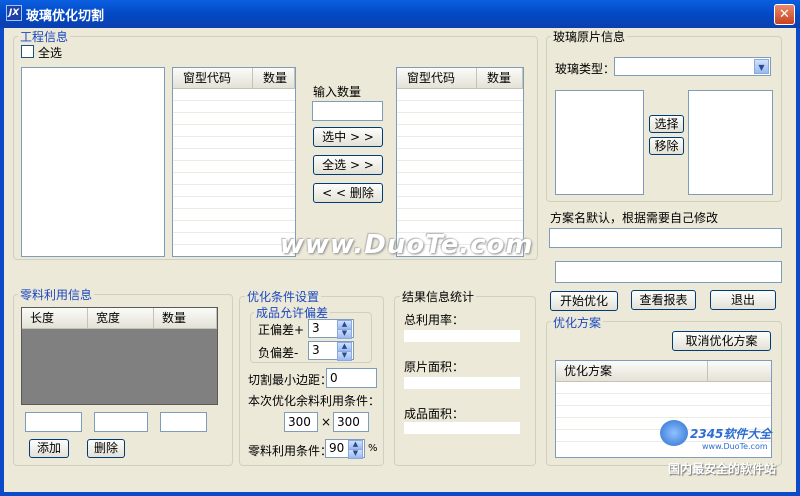  I want to click on product-area-label: 成品面积：, so click(434, 414).